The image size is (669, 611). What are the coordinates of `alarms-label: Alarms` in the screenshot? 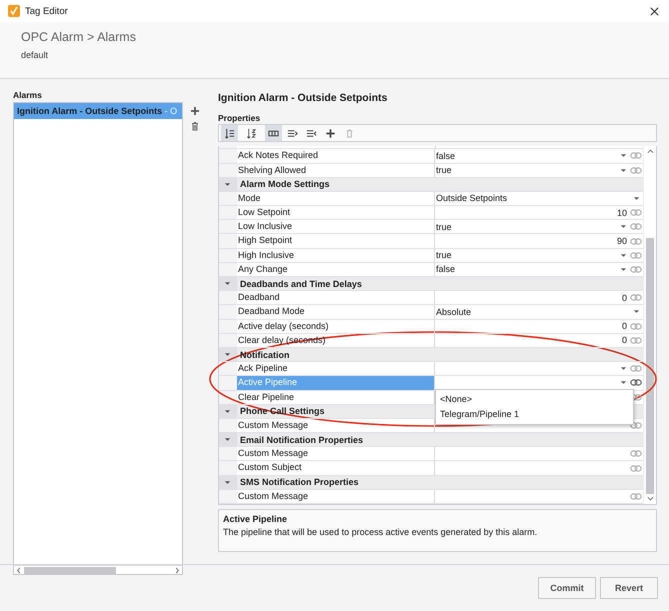 It's located at (28, 95).